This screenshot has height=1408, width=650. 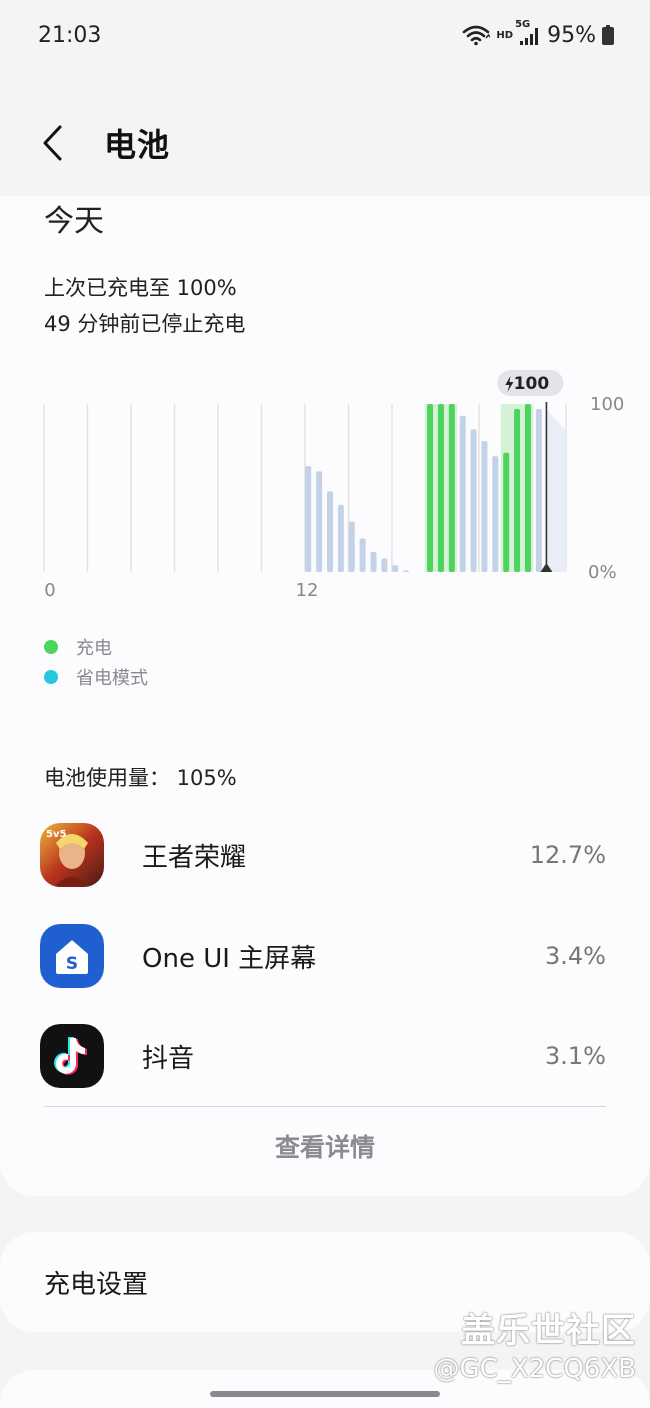 What do you see at coordinates (325, 956) in the screenshot?
I see `app-usage-row-one-ui-home: S One UI 主屏幕 3.4%` at bounding box center [325, 956].